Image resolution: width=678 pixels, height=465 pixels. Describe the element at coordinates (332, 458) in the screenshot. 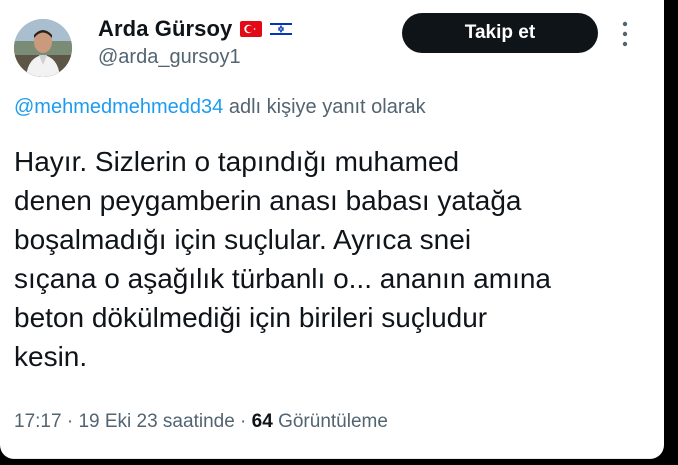

I see `divider` at that location.